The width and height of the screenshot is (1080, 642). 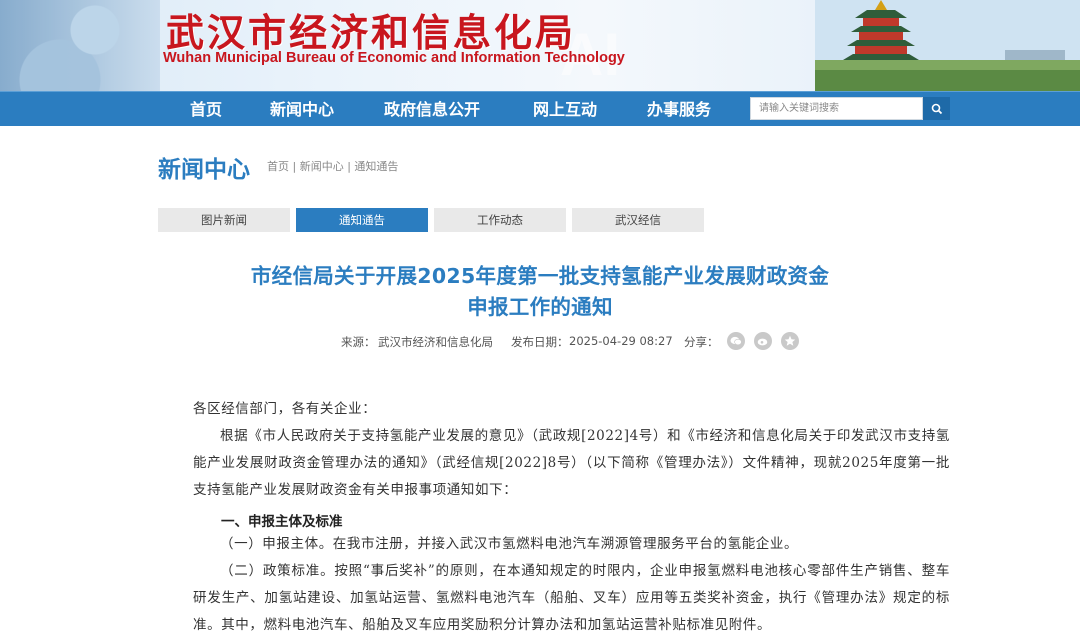 I want to click on breadcrumb-news-center: 新闻中心, so click(x=322, y=166).